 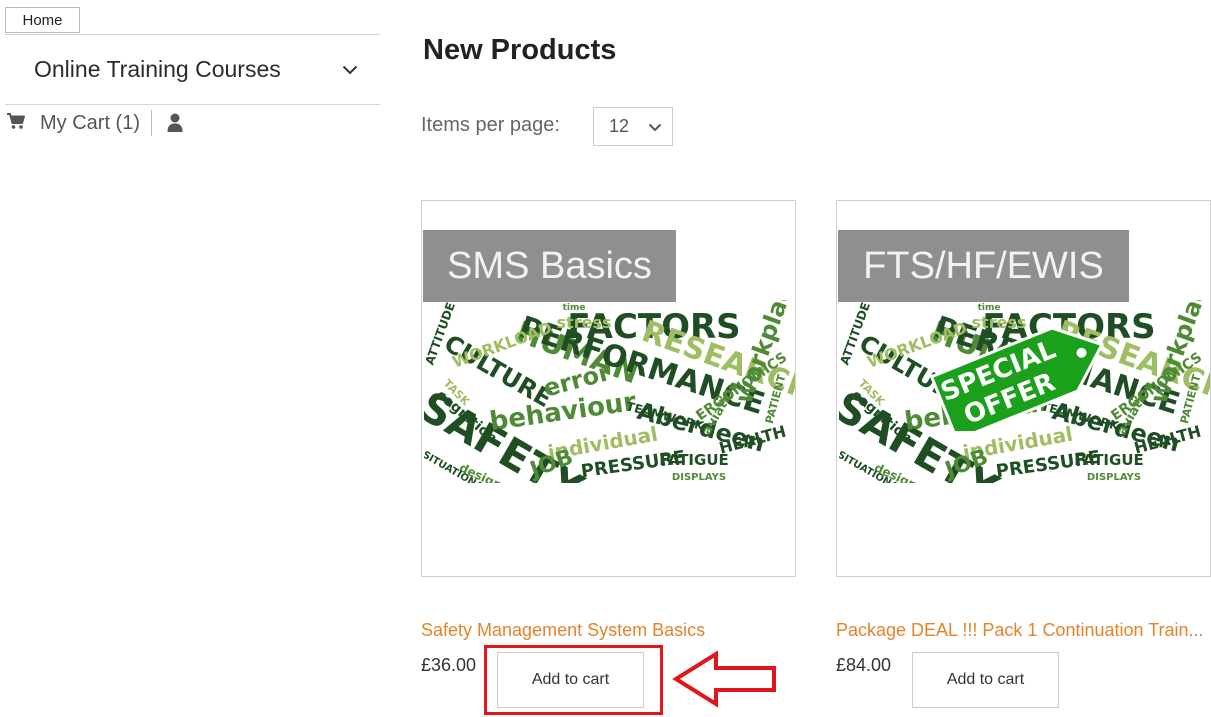 I want to click on special-offer-tag-icon: SPECIAL OFFER, so click(x=1017, y=378).